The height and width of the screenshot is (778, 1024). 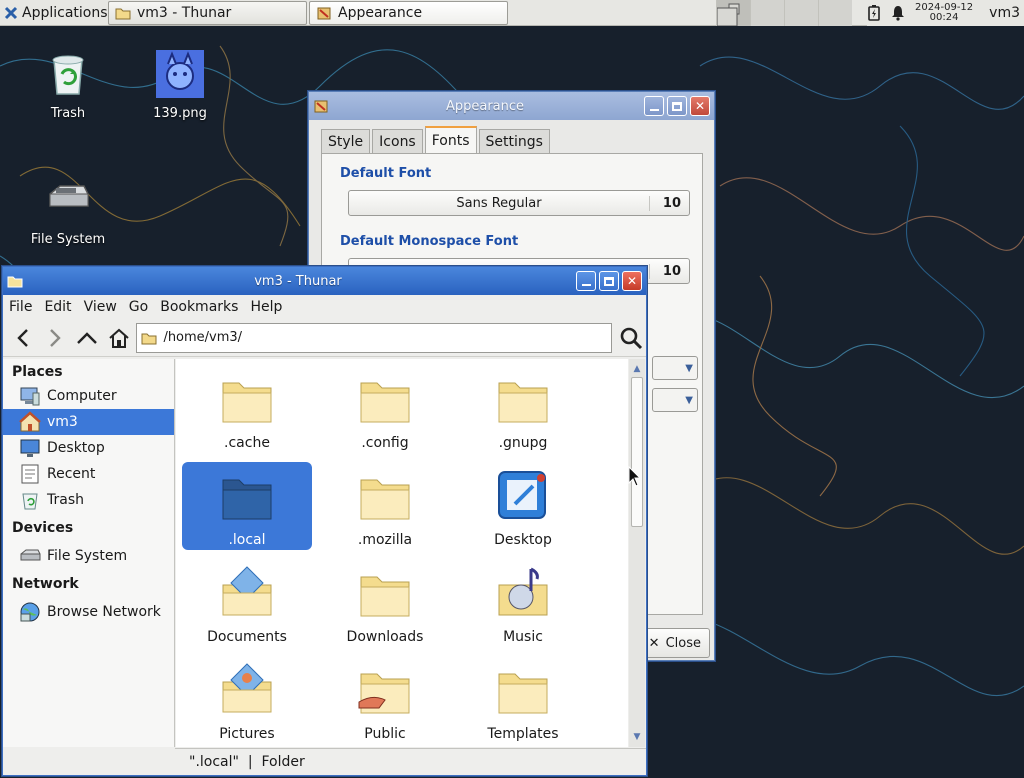 What do you see at coordinates (523, 734) in the screenshot?
I see `file-item-label: Templates` at bounding box center [523, 734].